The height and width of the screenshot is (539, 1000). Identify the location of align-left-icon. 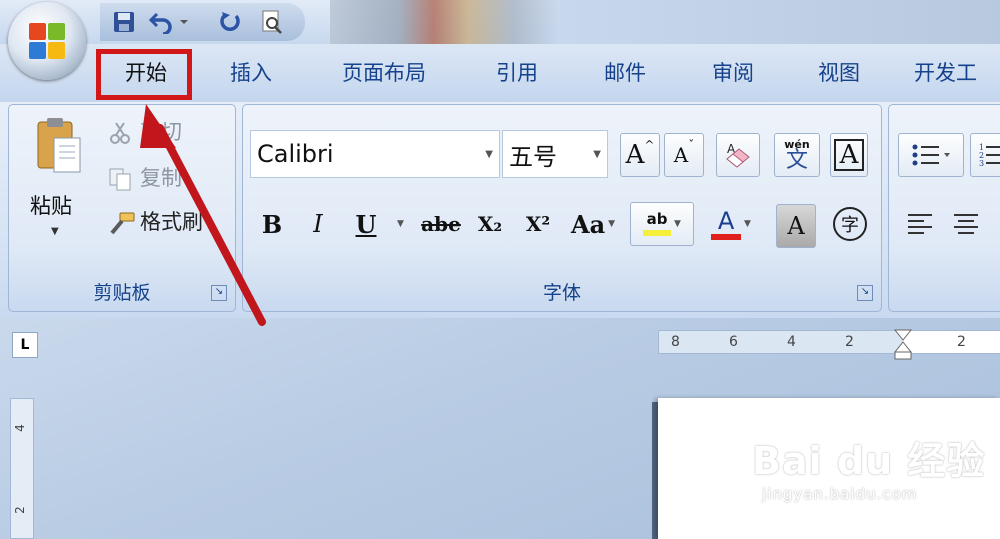
(920, 224).